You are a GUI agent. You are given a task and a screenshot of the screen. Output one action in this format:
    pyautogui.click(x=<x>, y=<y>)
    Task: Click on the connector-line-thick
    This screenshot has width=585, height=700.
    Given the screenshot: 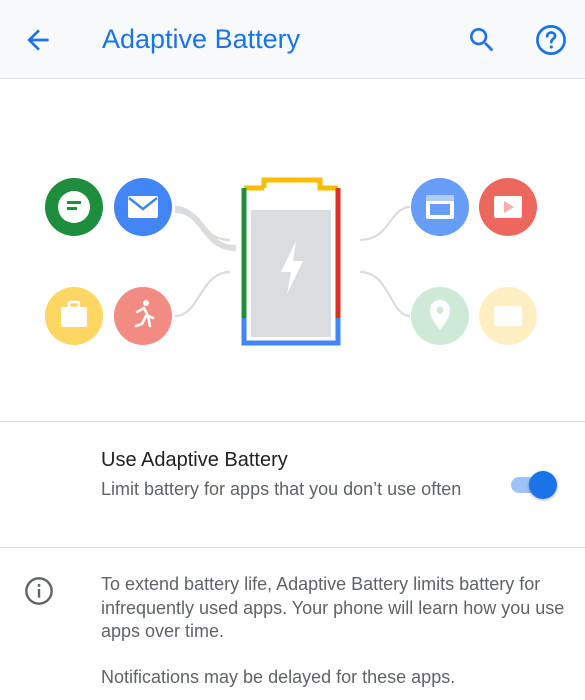 What is the action you would take?
    pyautogui.click(x=205, y=229)
    